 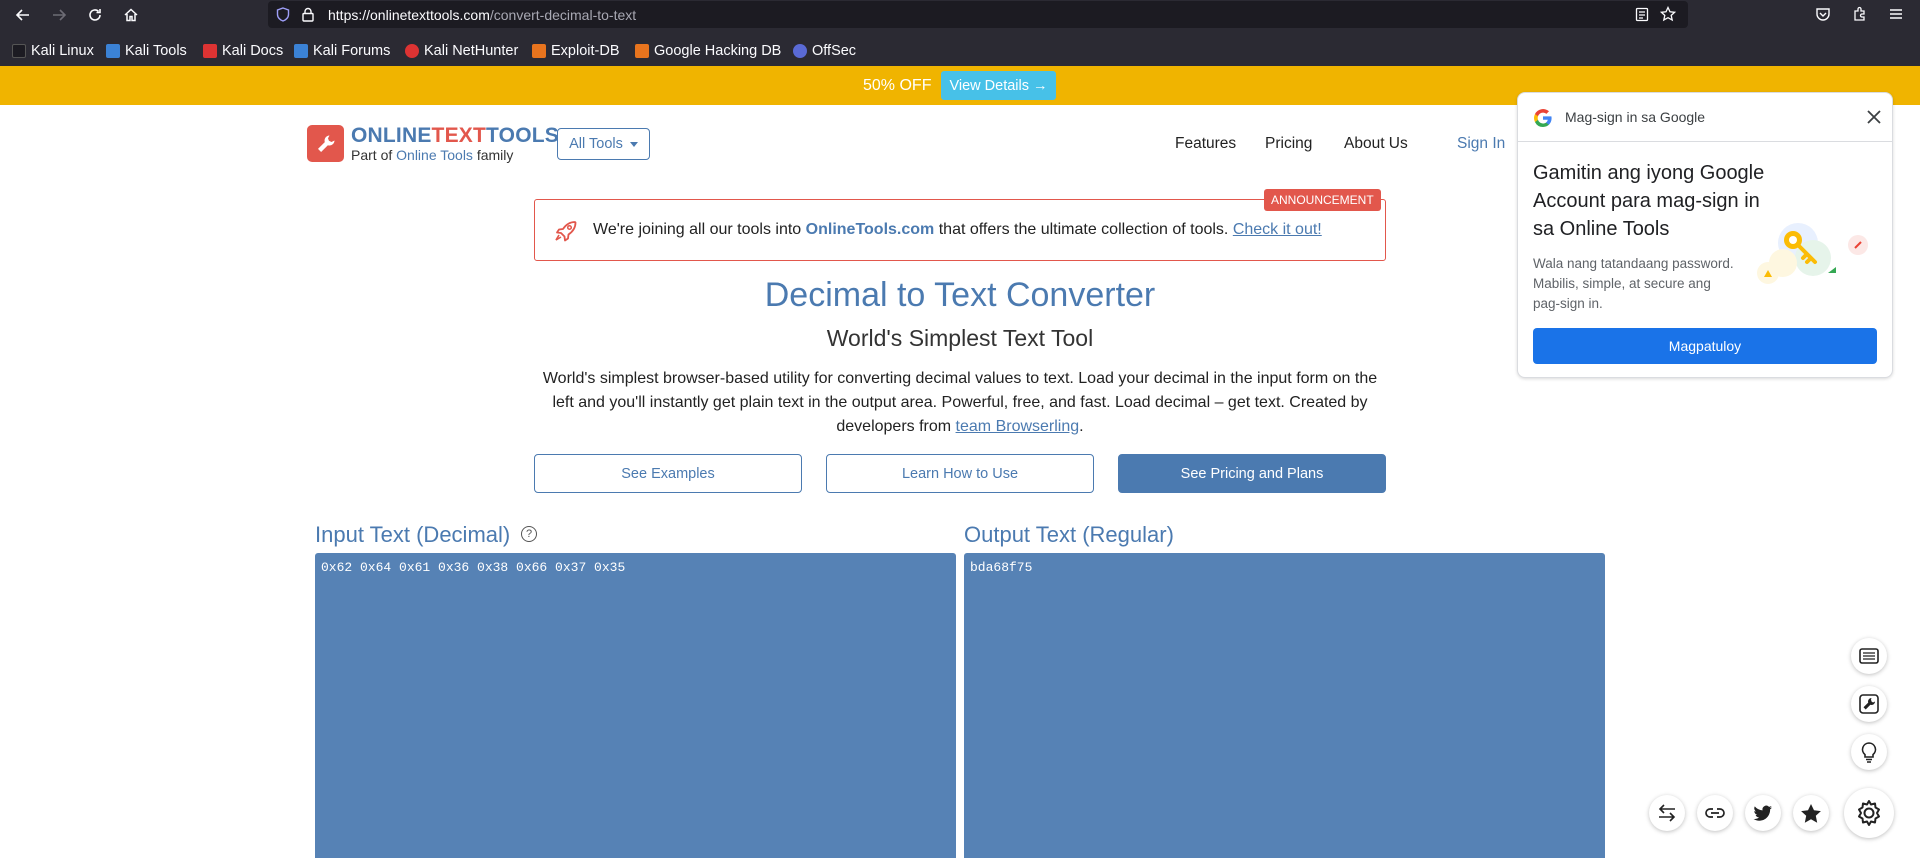 I want to click on exploit-db-icon, so click(x=539, y=51).